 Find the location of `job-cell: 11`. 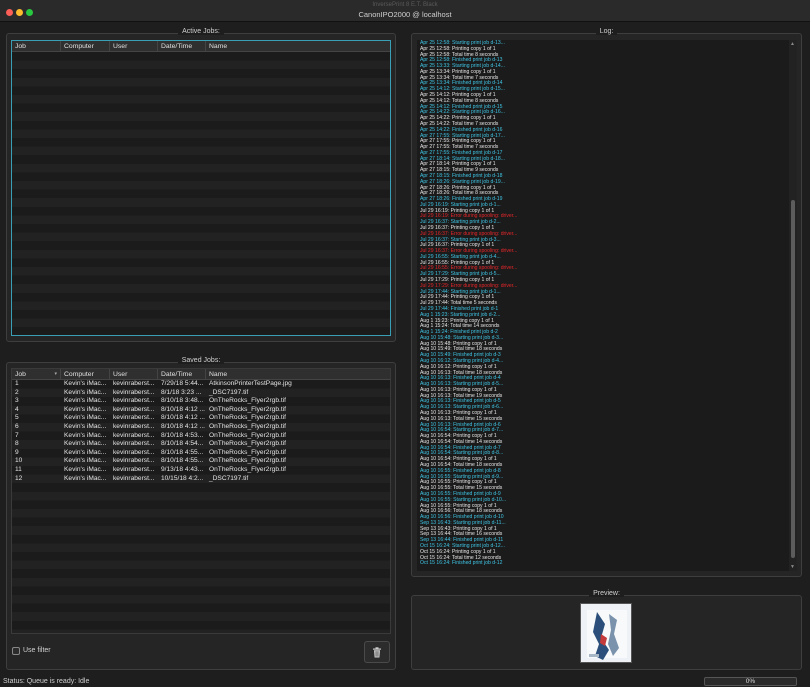

job-cell: 11 is located at coordinates (18, 469).